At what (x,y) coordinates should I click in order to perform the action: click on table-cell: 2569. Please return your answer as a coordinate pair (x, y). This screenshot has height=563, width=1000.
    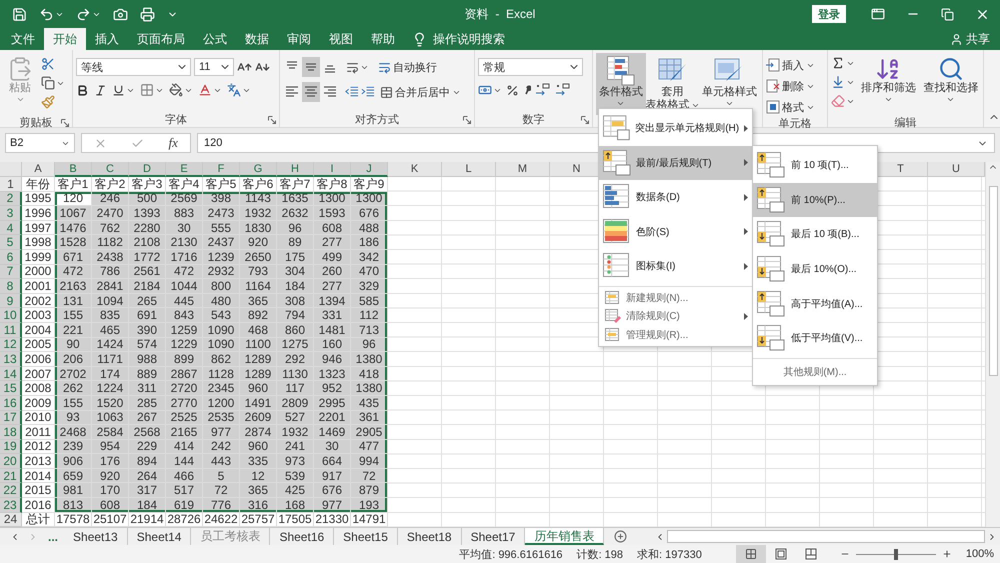
    Looking at the image, I should click on (184, 199).